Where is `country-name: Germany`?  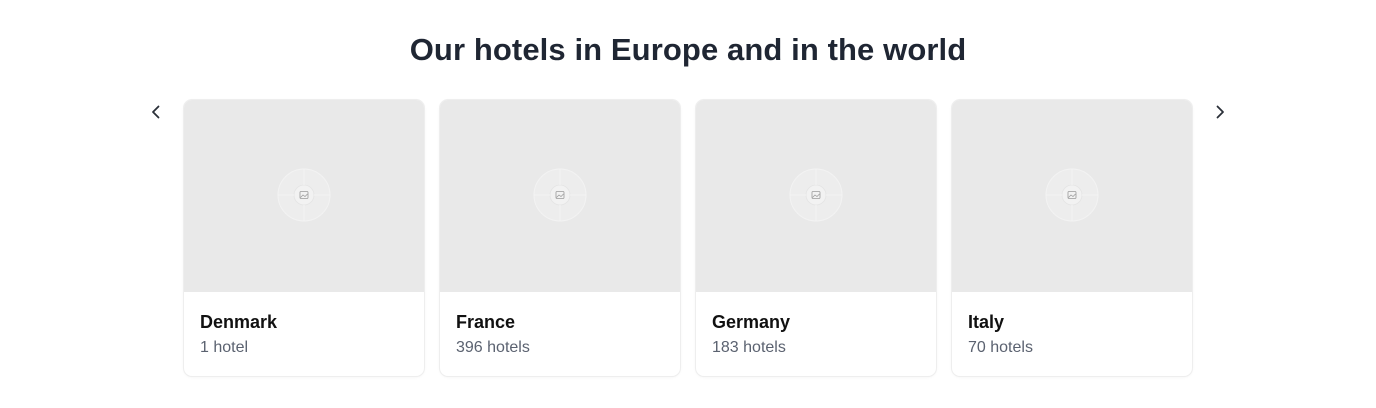
country-name: Germany is located at coordinates (751, 322).